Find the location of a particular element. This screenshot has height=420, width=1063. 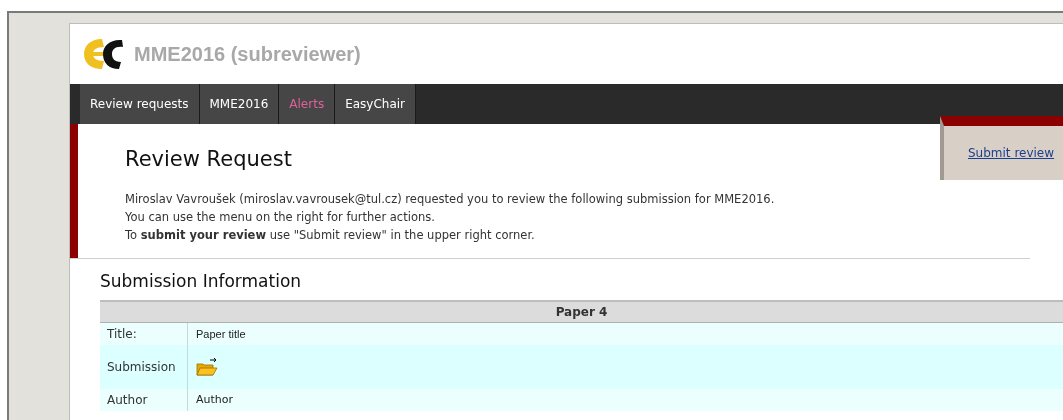

row-label: Submission is located at coordinates (141, 367).